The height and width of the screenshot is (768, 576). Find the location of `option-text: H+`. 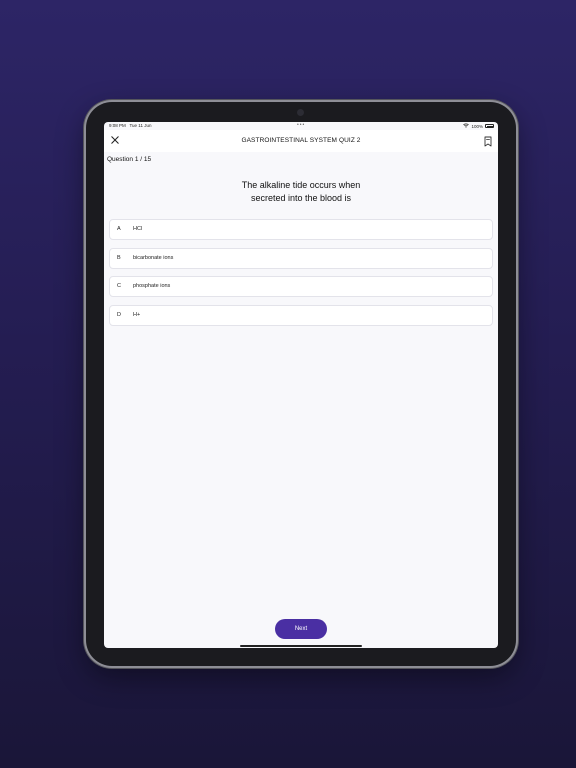

option-text: H+ is located at coordinates (137, 314).